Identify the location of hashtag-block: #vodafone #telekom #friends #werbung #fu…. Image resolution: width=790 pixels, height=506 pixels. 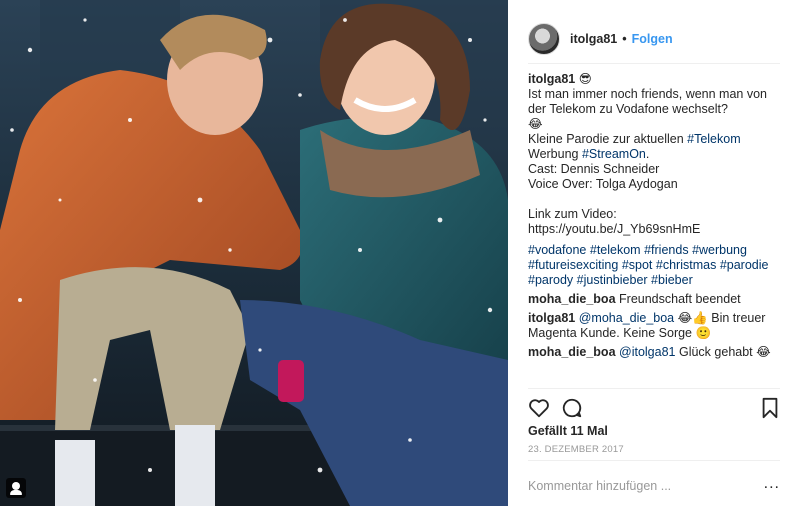
(654, 265).